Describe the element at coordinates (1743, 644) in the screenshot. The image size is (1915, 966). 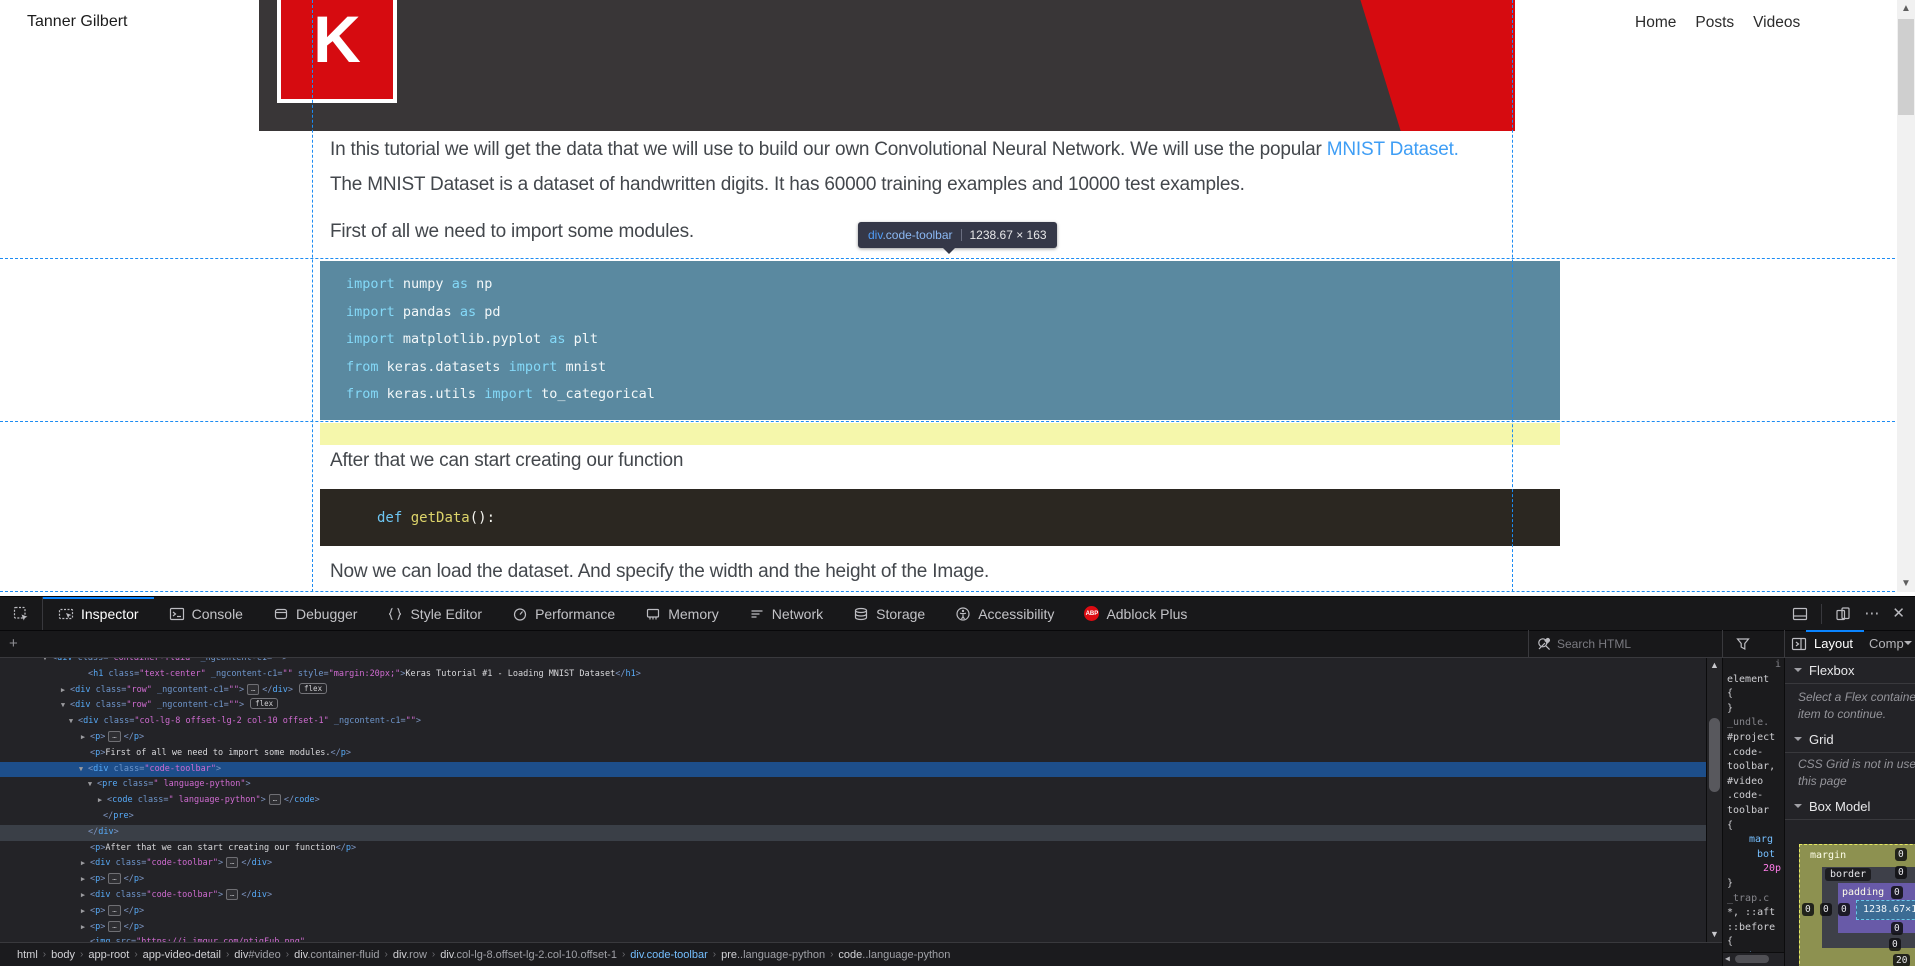
I see `filter-funnel-icon` at that location.